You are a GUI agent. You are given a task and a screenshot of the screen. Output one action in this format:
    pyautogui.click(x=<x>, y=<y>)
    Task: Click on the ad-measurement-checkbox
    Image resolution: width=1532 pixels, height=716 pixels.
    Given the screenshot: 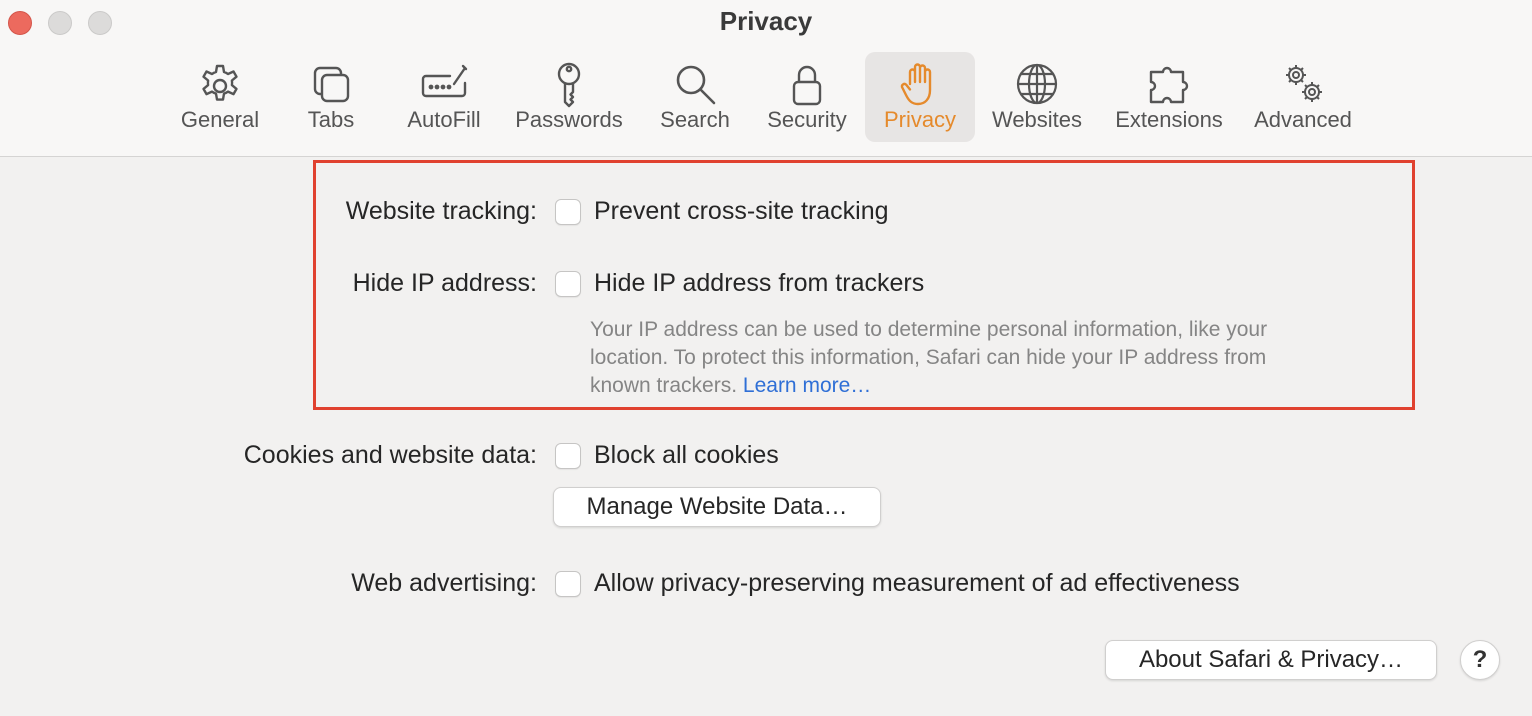 What is the action you would take?
    pyautogui.click(x=568, y=584)
    